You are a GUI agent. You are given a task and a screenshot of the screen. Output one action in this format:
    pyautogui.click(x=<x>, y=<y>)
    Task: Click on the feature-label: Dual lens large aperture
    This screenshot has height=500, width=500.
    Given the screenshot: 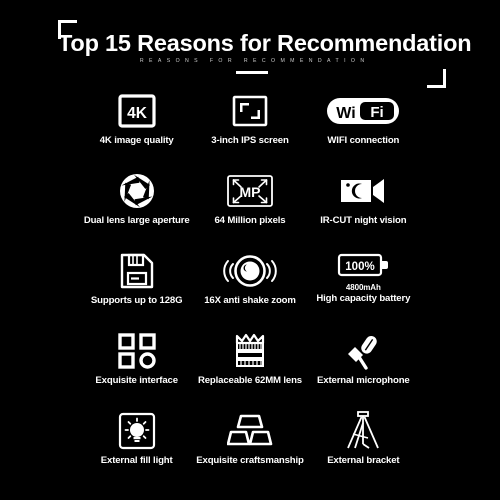 What is the action you would take?
    pyautogui.click(x=136, y=220)
    